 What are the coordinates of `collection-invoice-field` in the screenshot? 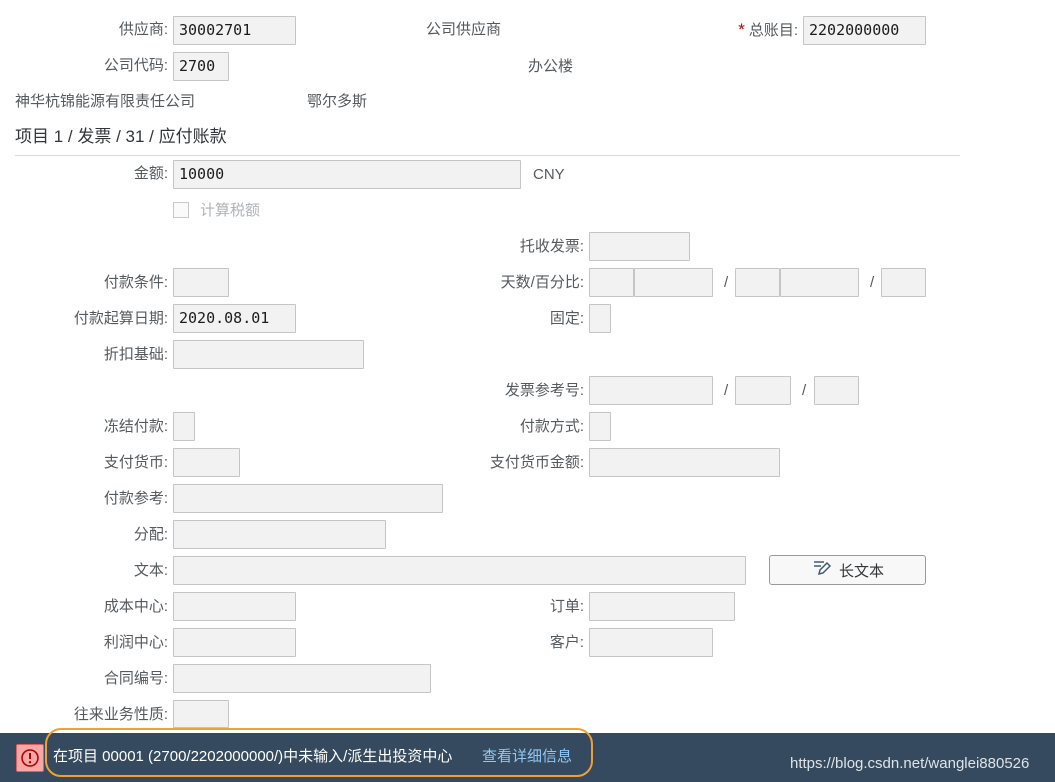 It's located at (639, 246).